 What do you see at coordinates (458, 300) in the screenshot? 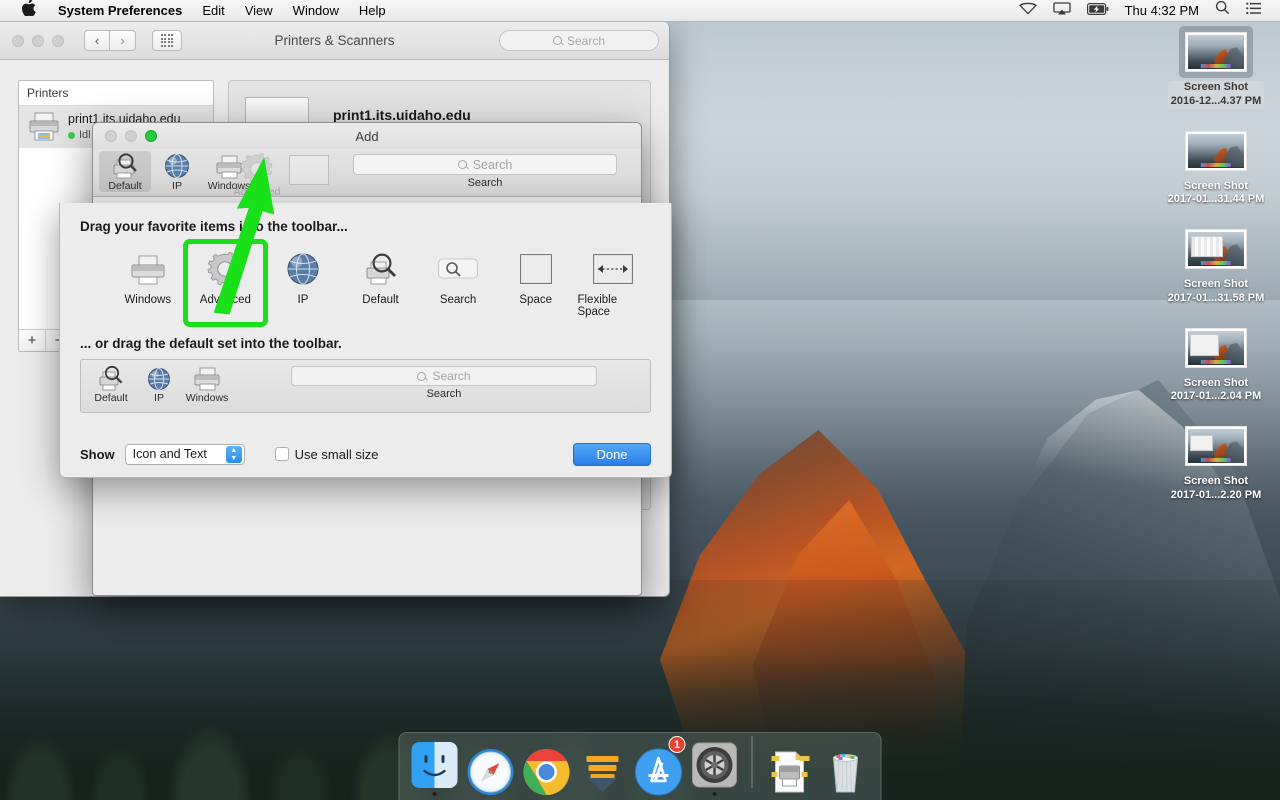
I see `palette-item-search-label: Search` at bounding box center [458, 300].